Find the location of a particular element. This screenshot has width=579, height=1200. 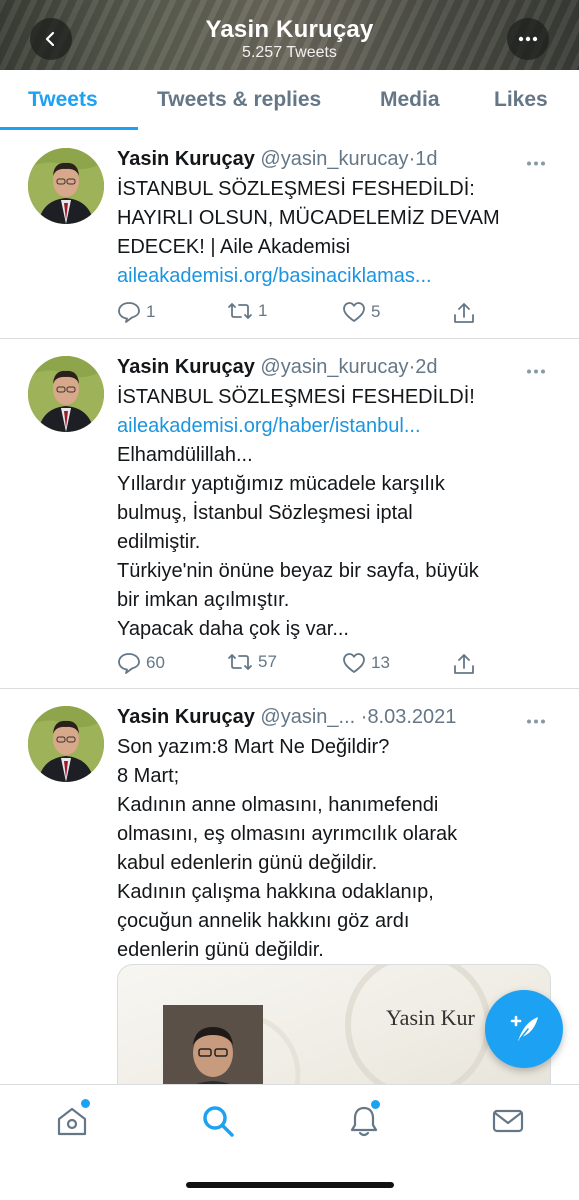

tweet-header: Yasin Kuruçay @yasin_... ·8.03.2021 is located at coordinates (314, 717).